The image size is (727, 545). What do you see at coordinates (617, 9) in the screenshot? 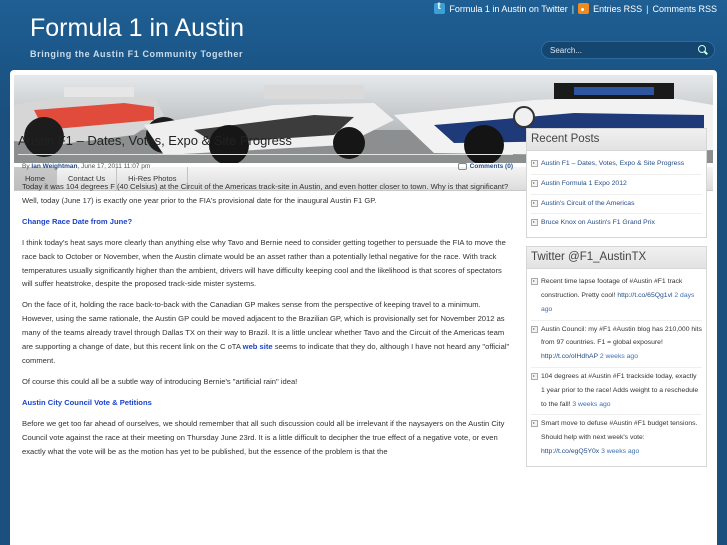
I see `entries-rss-link: Entries RSS` at bounding box center [617, 9].